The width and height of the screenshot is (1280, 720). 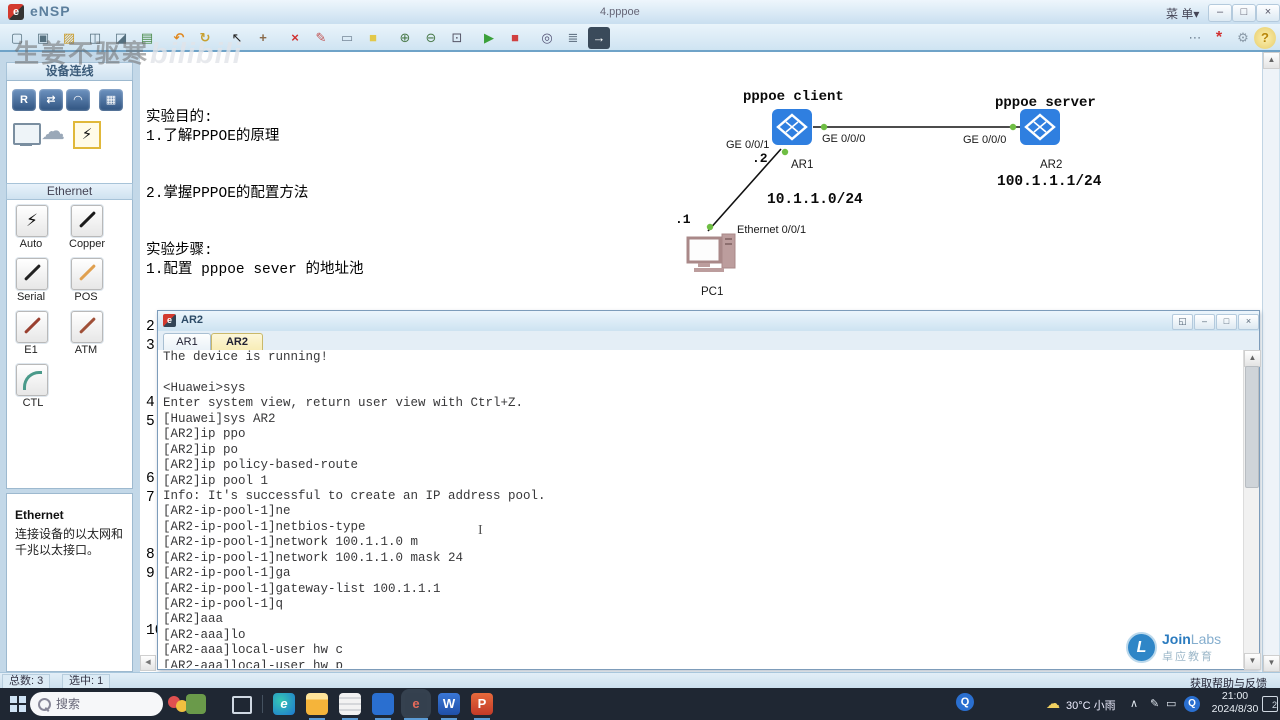 What do you see at coordinates (1226, 322) in the screenshot?
I see `terminal-maximize-button: □` at bounding box center [1226, 322].